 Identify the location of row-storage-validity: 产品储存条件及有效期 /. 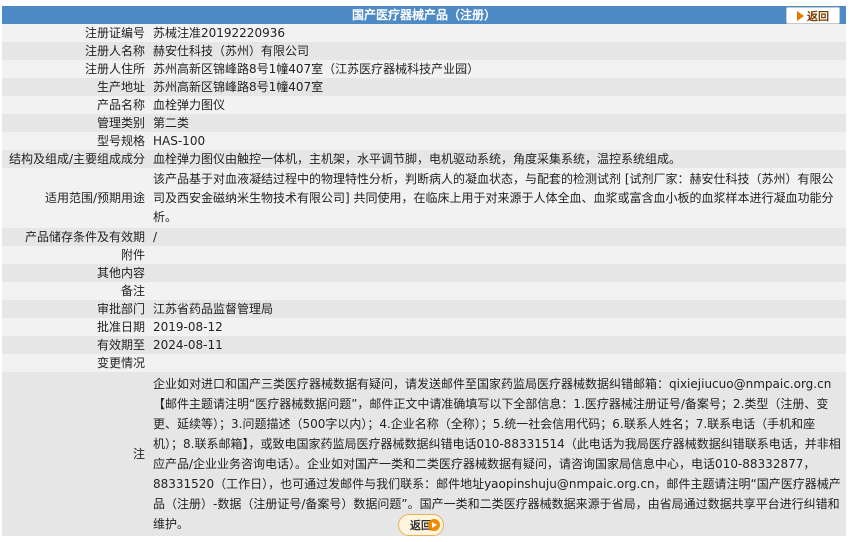
(424, 237).